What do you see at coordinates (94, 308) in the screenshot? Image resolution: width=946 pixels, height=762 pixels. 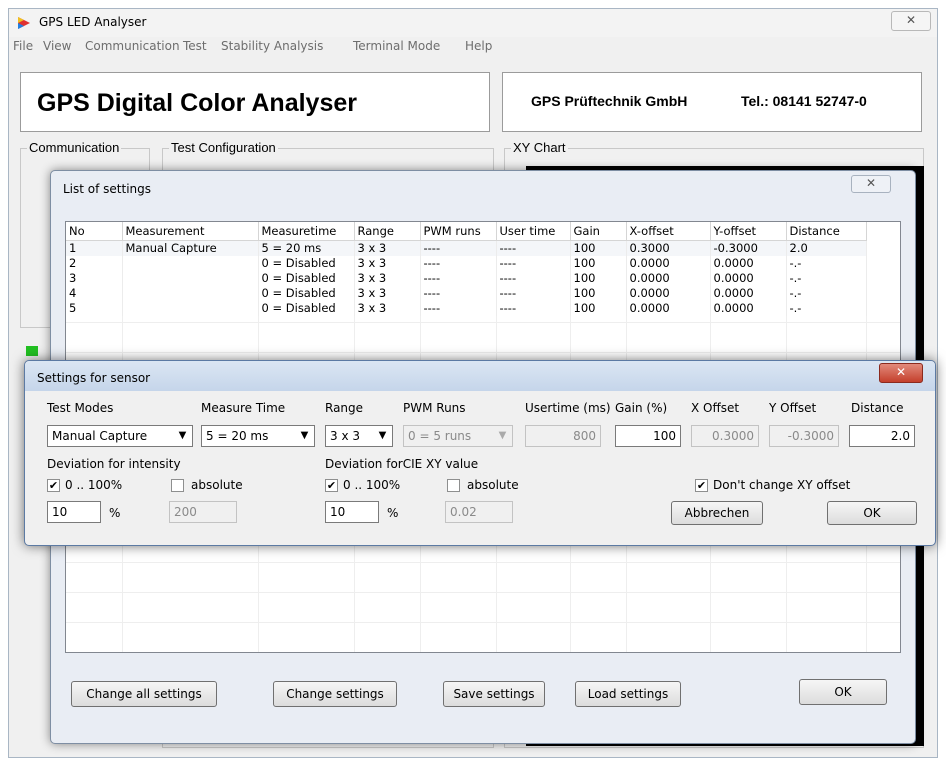 I see `table-cell: 5` at bounding box center [94, 308].